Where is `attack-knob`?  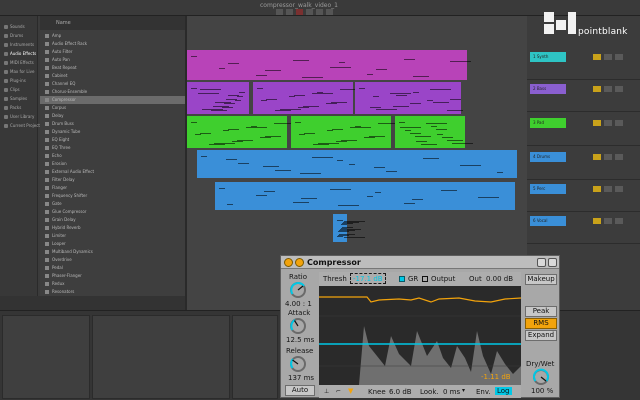
attack-knob is located at coordinates (298, 326).